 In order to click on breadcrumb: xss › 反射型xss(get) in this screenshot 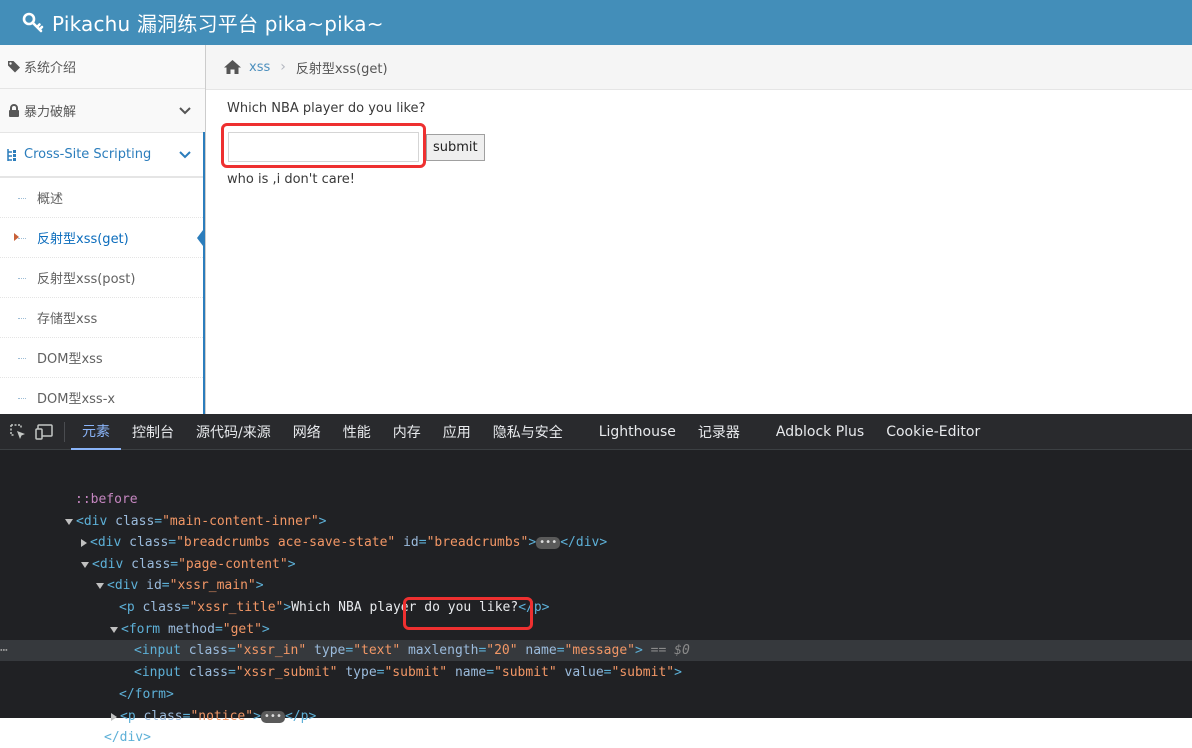, I will do `click(699, 67)`.